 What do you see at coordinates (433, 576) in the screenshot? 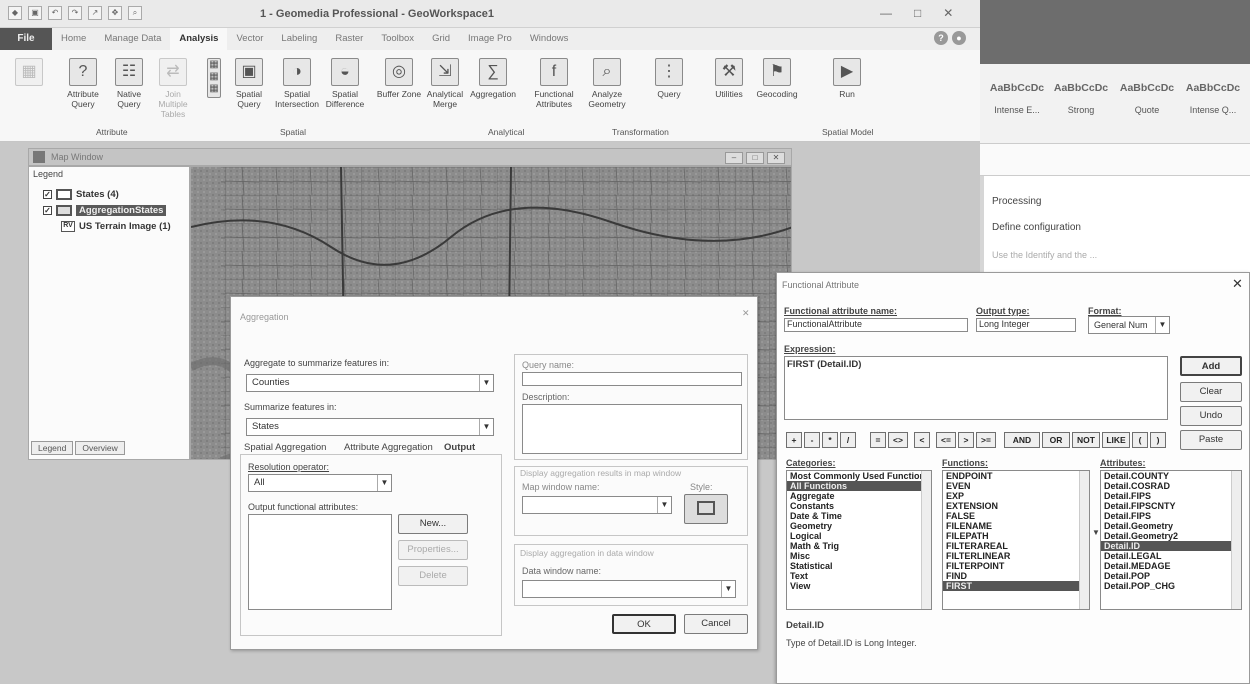
I see `delete-button: Delete` at bounding box center [433, 576].